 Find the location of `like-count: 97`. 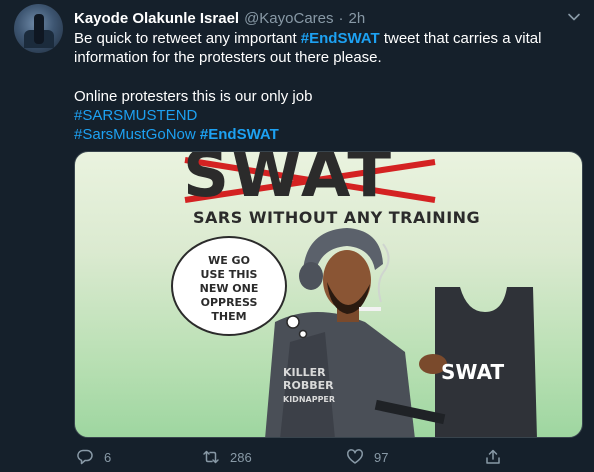

like-count: 97 is located at coordinates (381, 457).